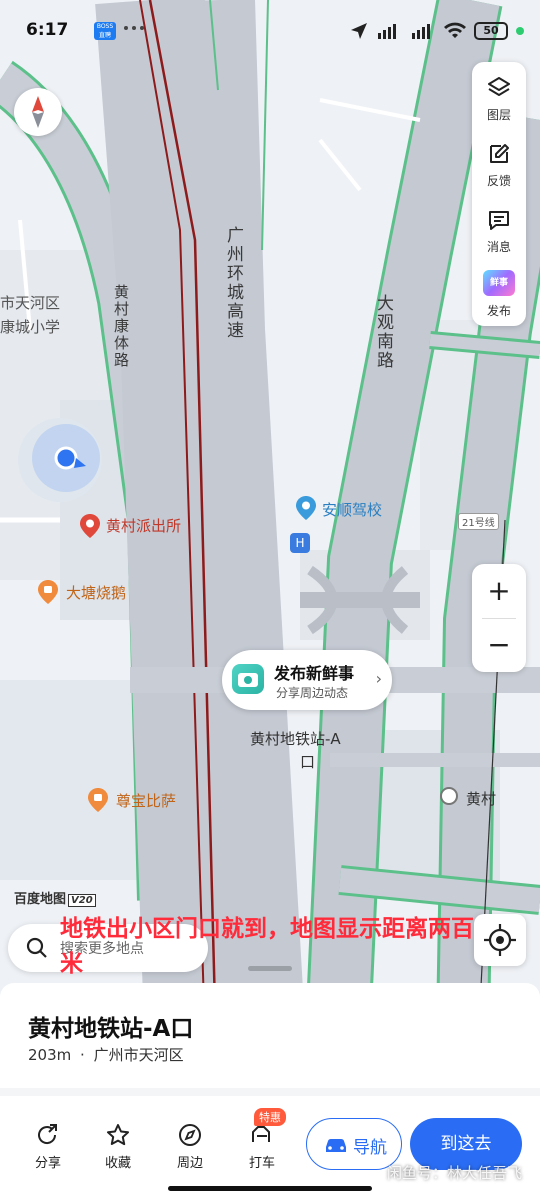  Describe the element at coordinates (146, 800) in the screenshot. I see `poi-pizza-label: 尊宝比萨` at that location.